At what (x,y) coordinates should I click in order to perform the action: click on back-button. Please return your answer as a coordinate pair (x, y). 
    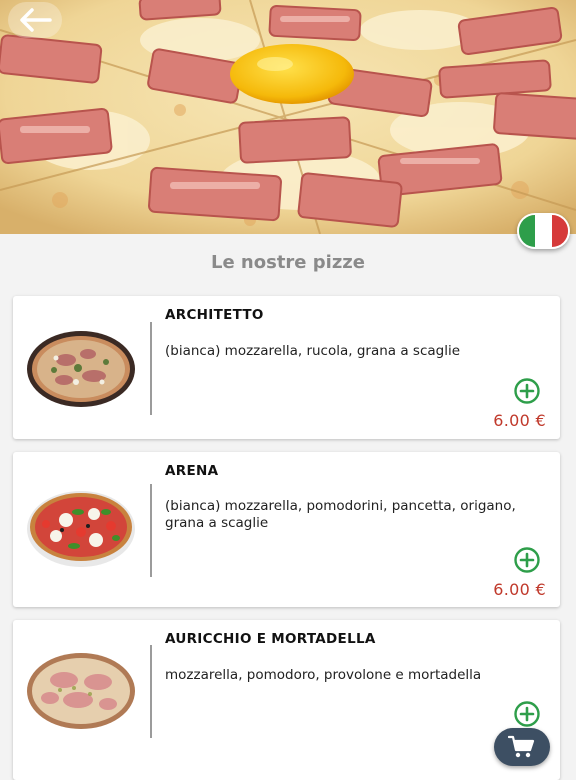
    Looking at the image, I should click on (35, 20).